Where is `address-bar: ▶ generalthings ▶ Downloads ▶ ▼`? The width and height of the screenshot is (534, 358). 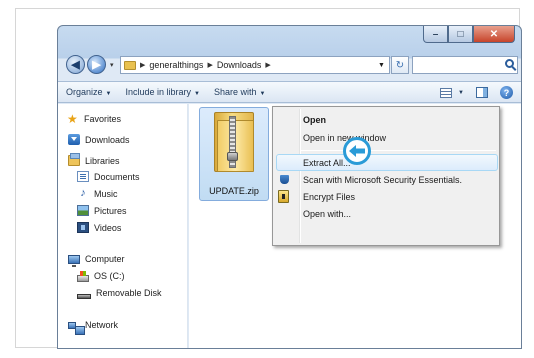 address-bar: ▶ generalthings ▶ Downloads ▶ ▼ is located at coordinates (255, 65).